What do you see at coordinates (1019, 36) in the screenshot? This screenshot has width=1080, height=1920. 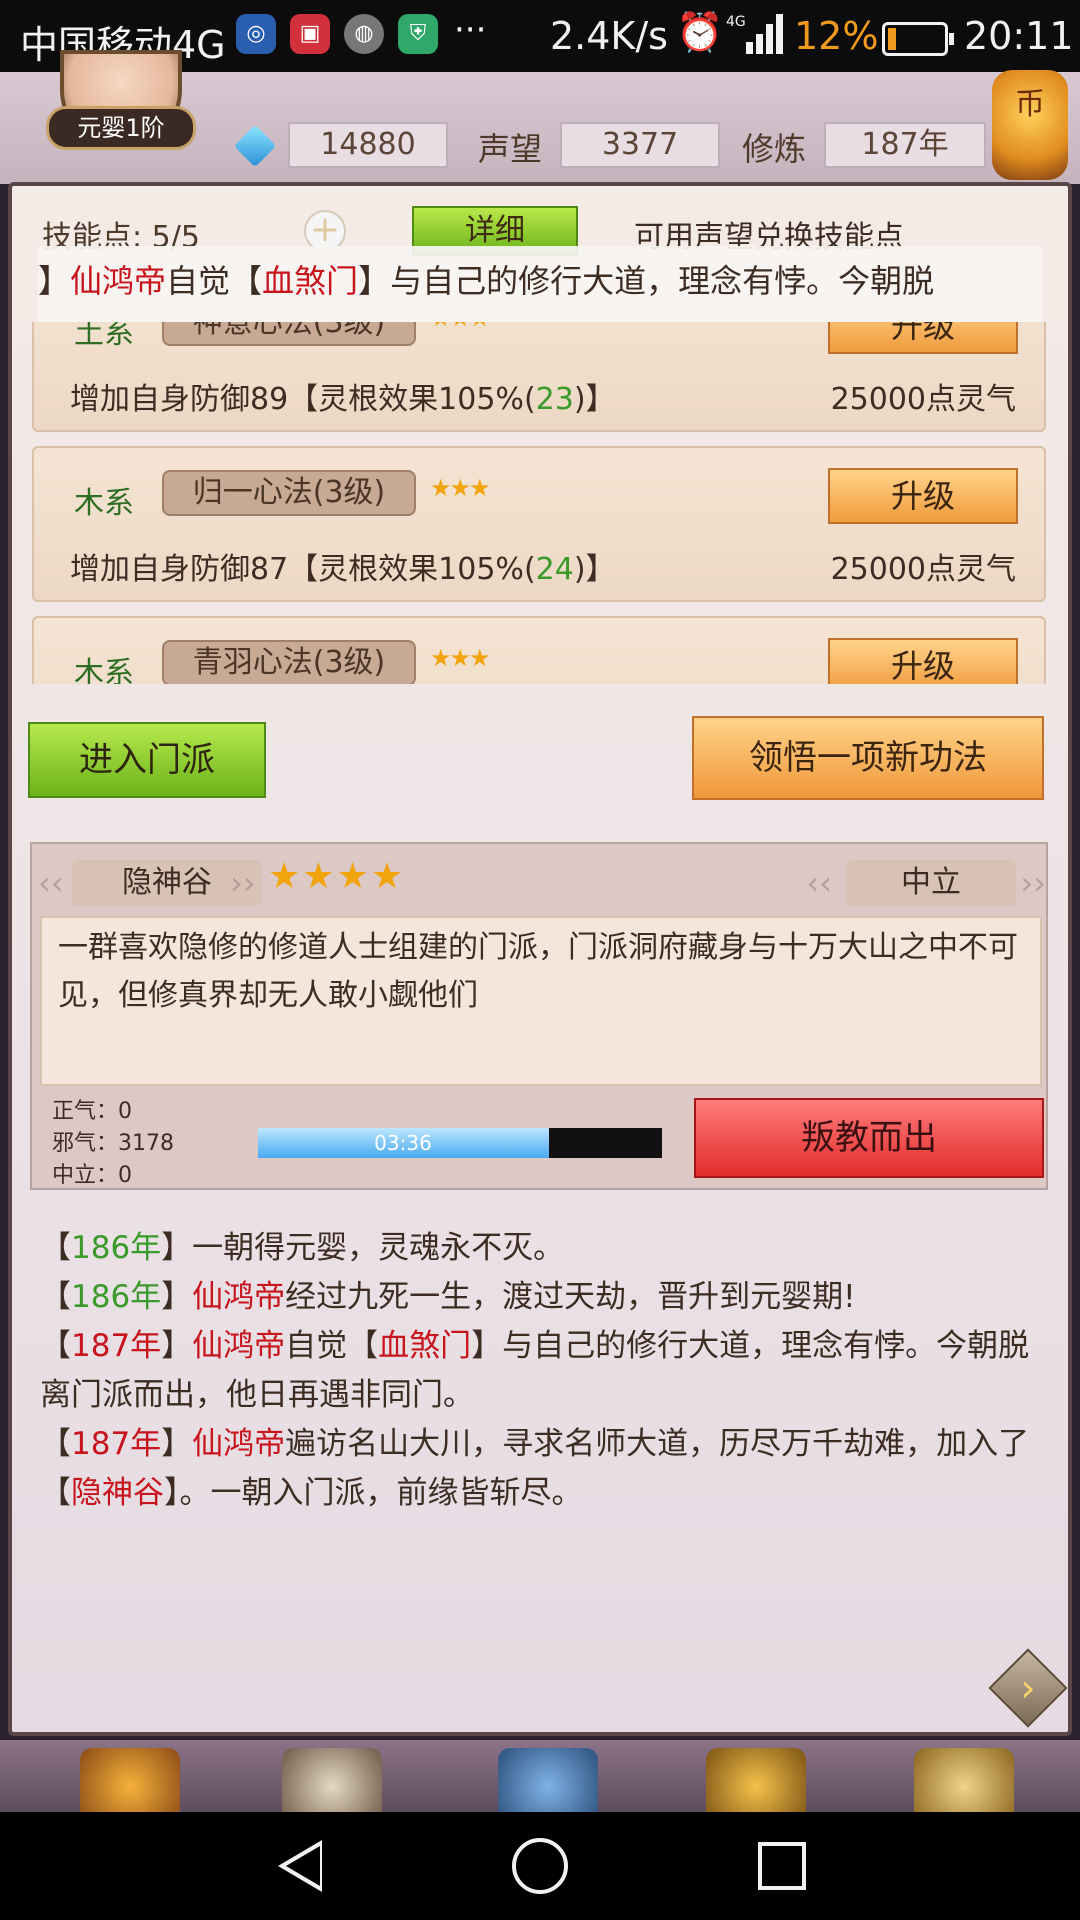 I see `clock: 20:11` at bounding box center [1019, 36].